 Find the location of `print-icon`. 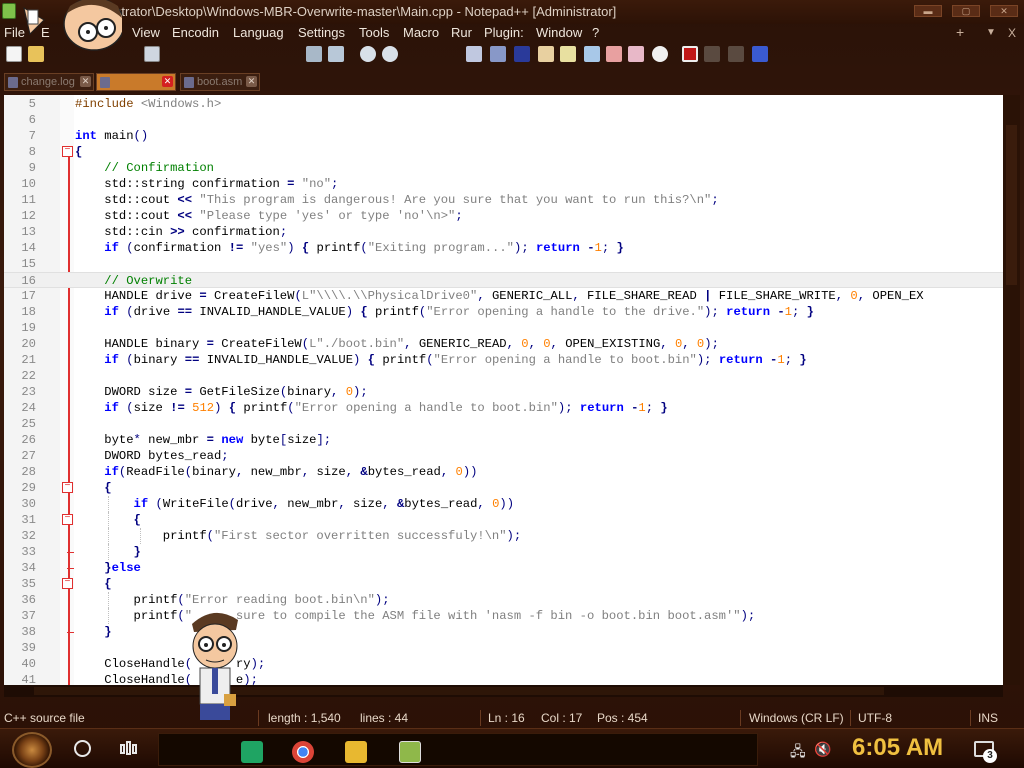

print-icon is located at coordinates (152, 54).